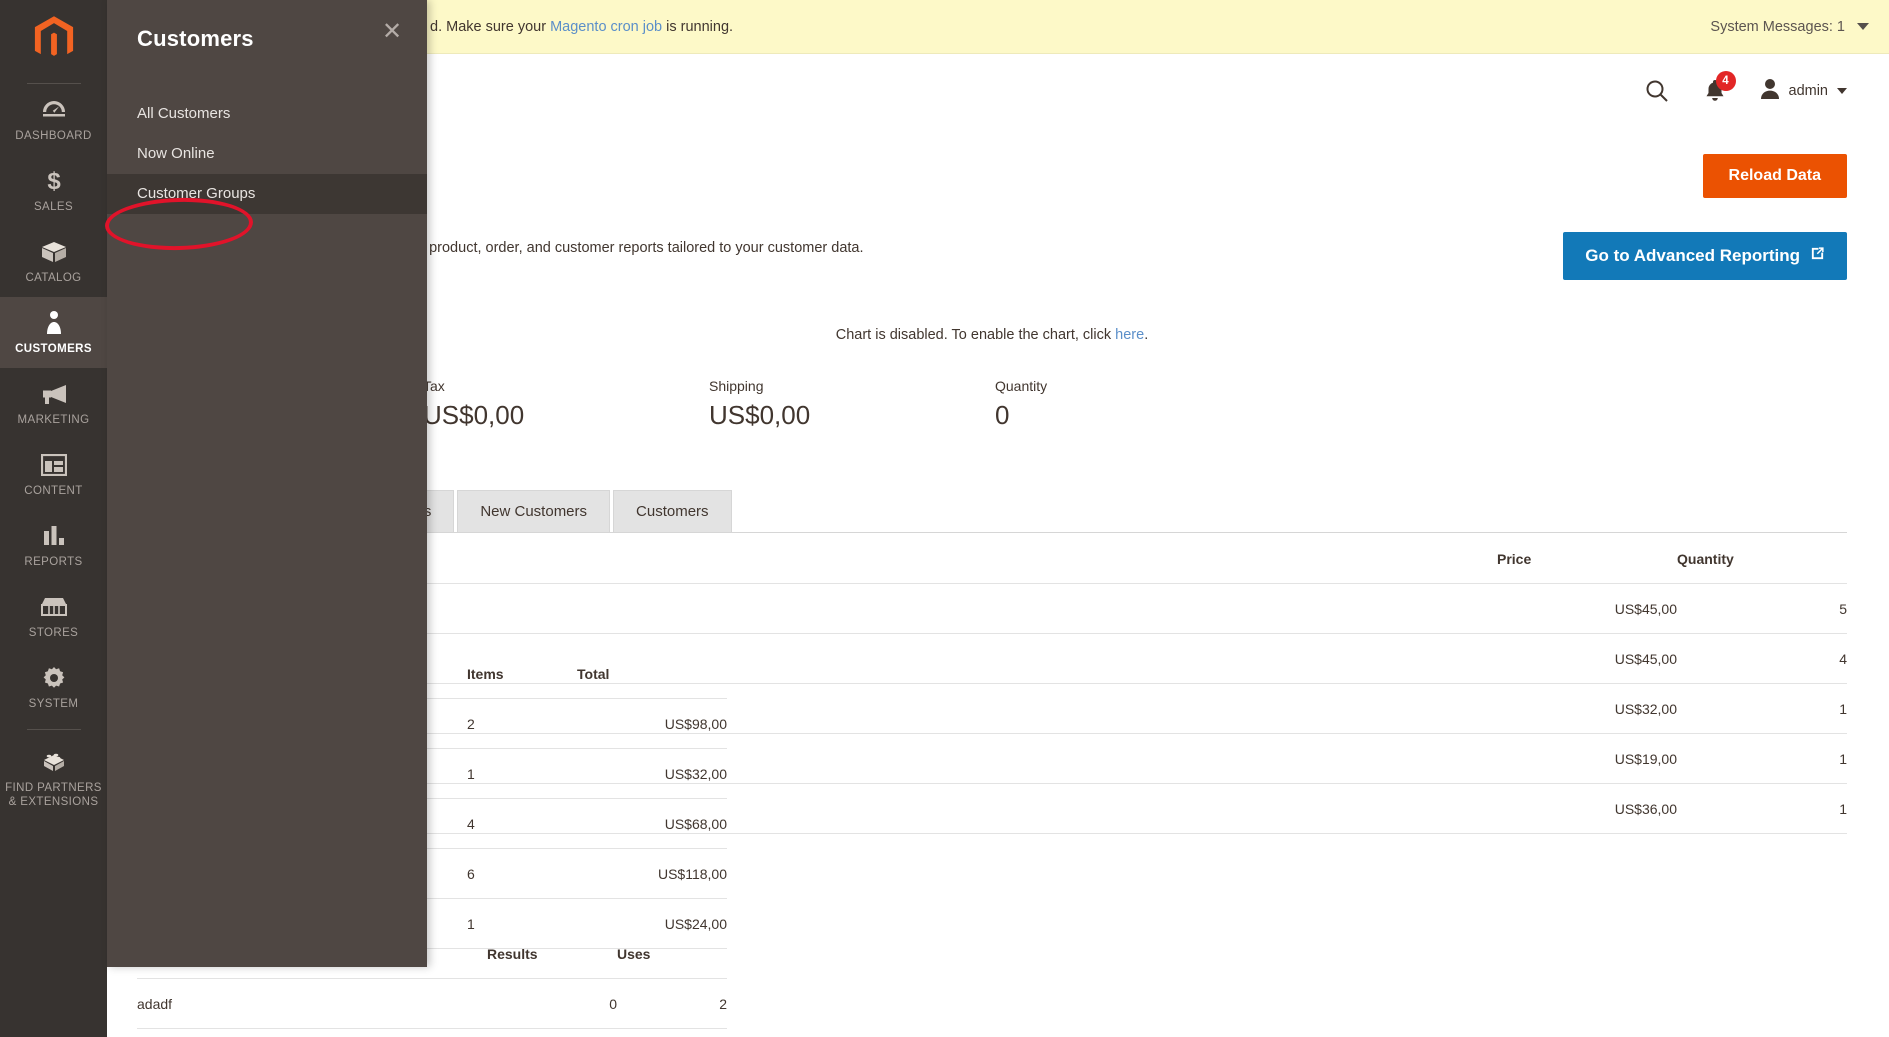  Describe the element at coordinates (53, 110) in the screenshot. I see `dashboard-icon` at that location.